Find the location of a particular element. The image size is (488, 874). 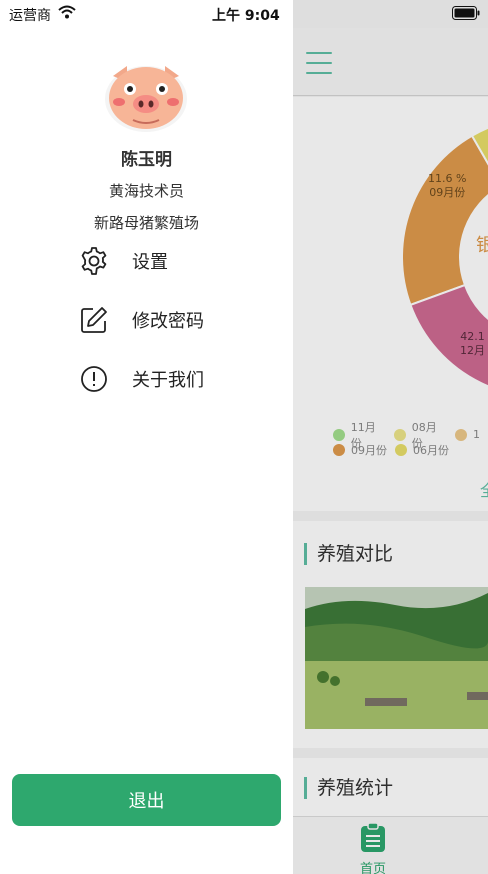

user-name: 陈玉明 is located at coordinates (146, 160).